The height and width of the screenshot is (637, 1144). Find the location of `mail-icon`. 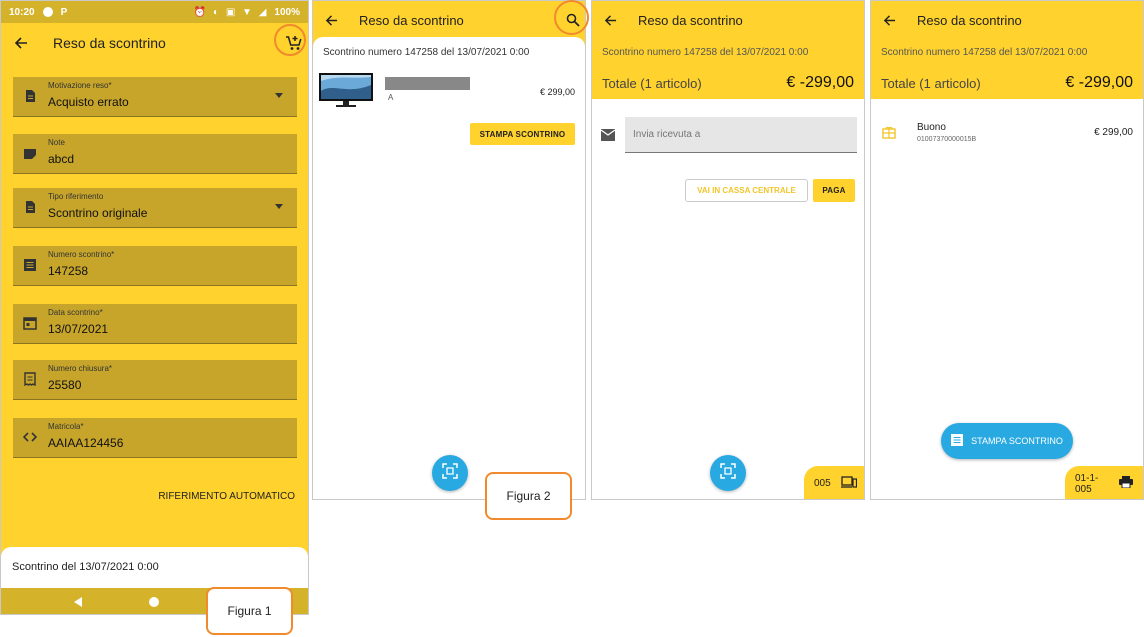

mail-icon is located at coordinates (608, 134).